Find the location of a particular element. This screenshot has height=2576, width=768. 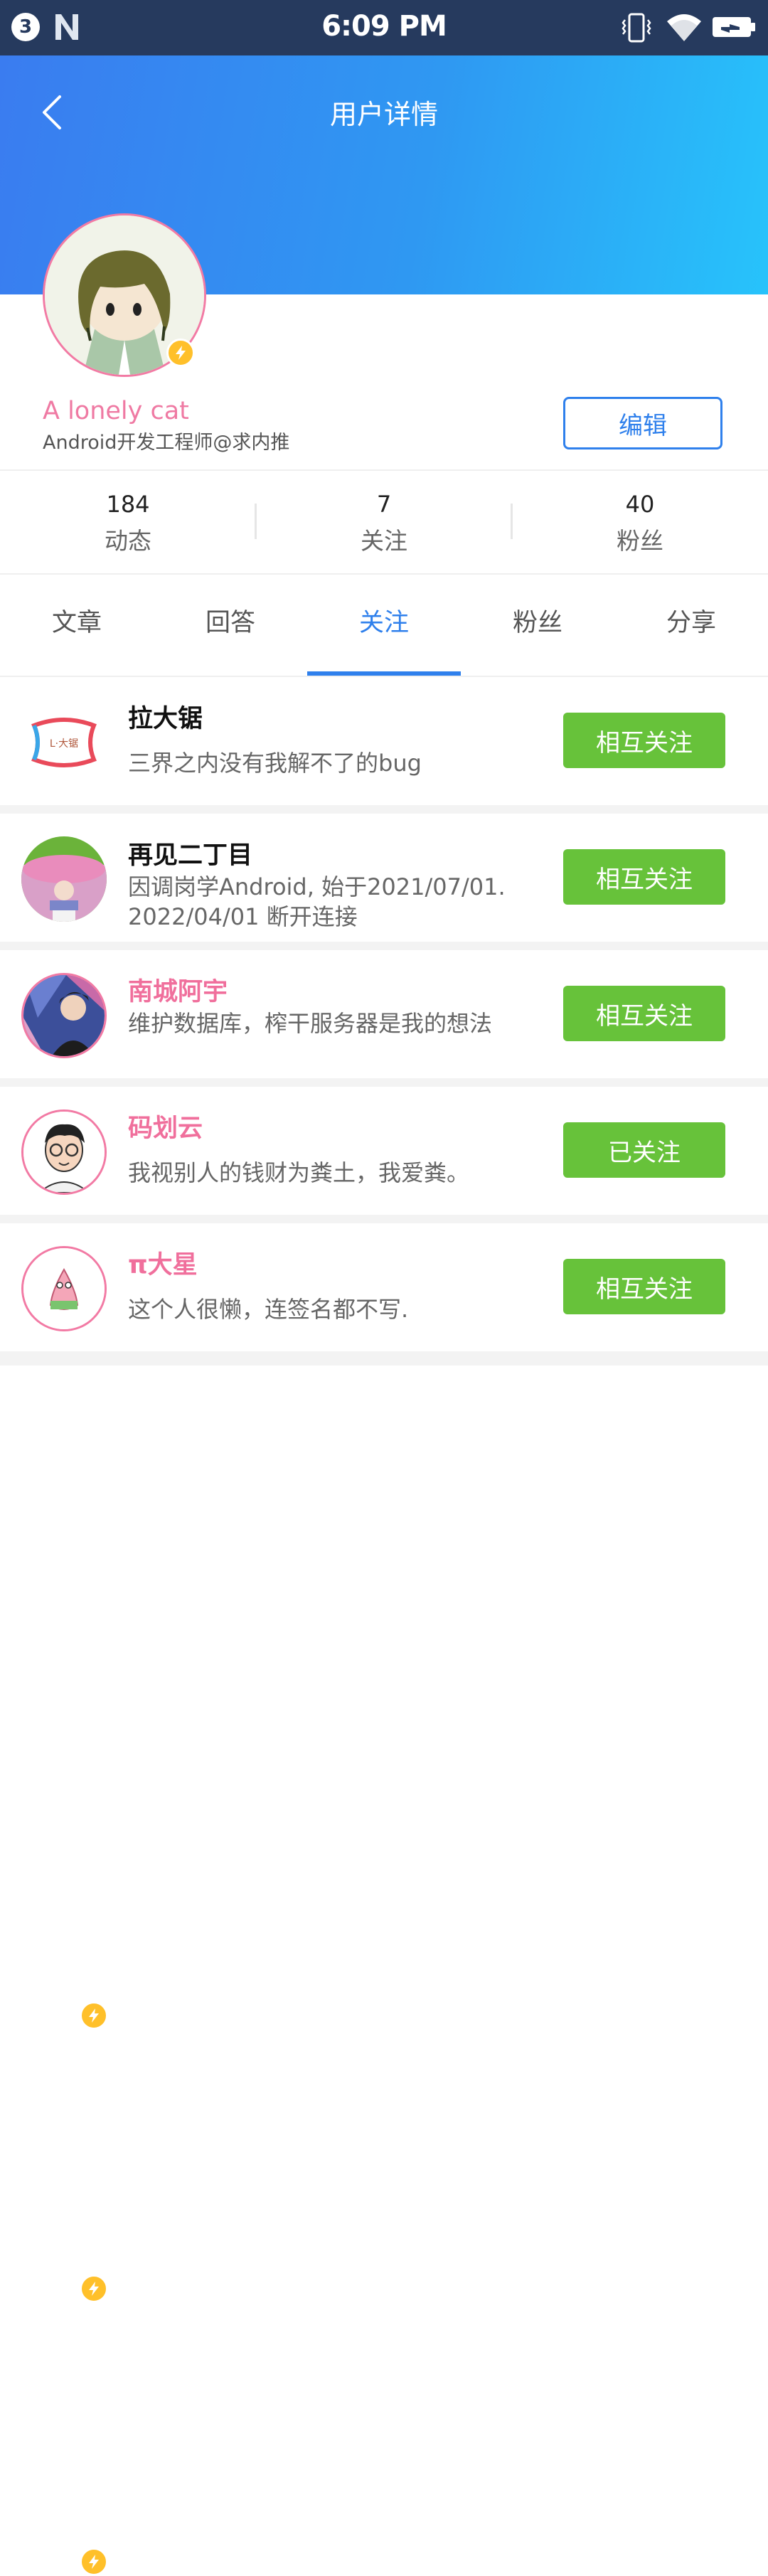

user-bio: Android开发工程师@求内推 is located at coordinates (166, 443).